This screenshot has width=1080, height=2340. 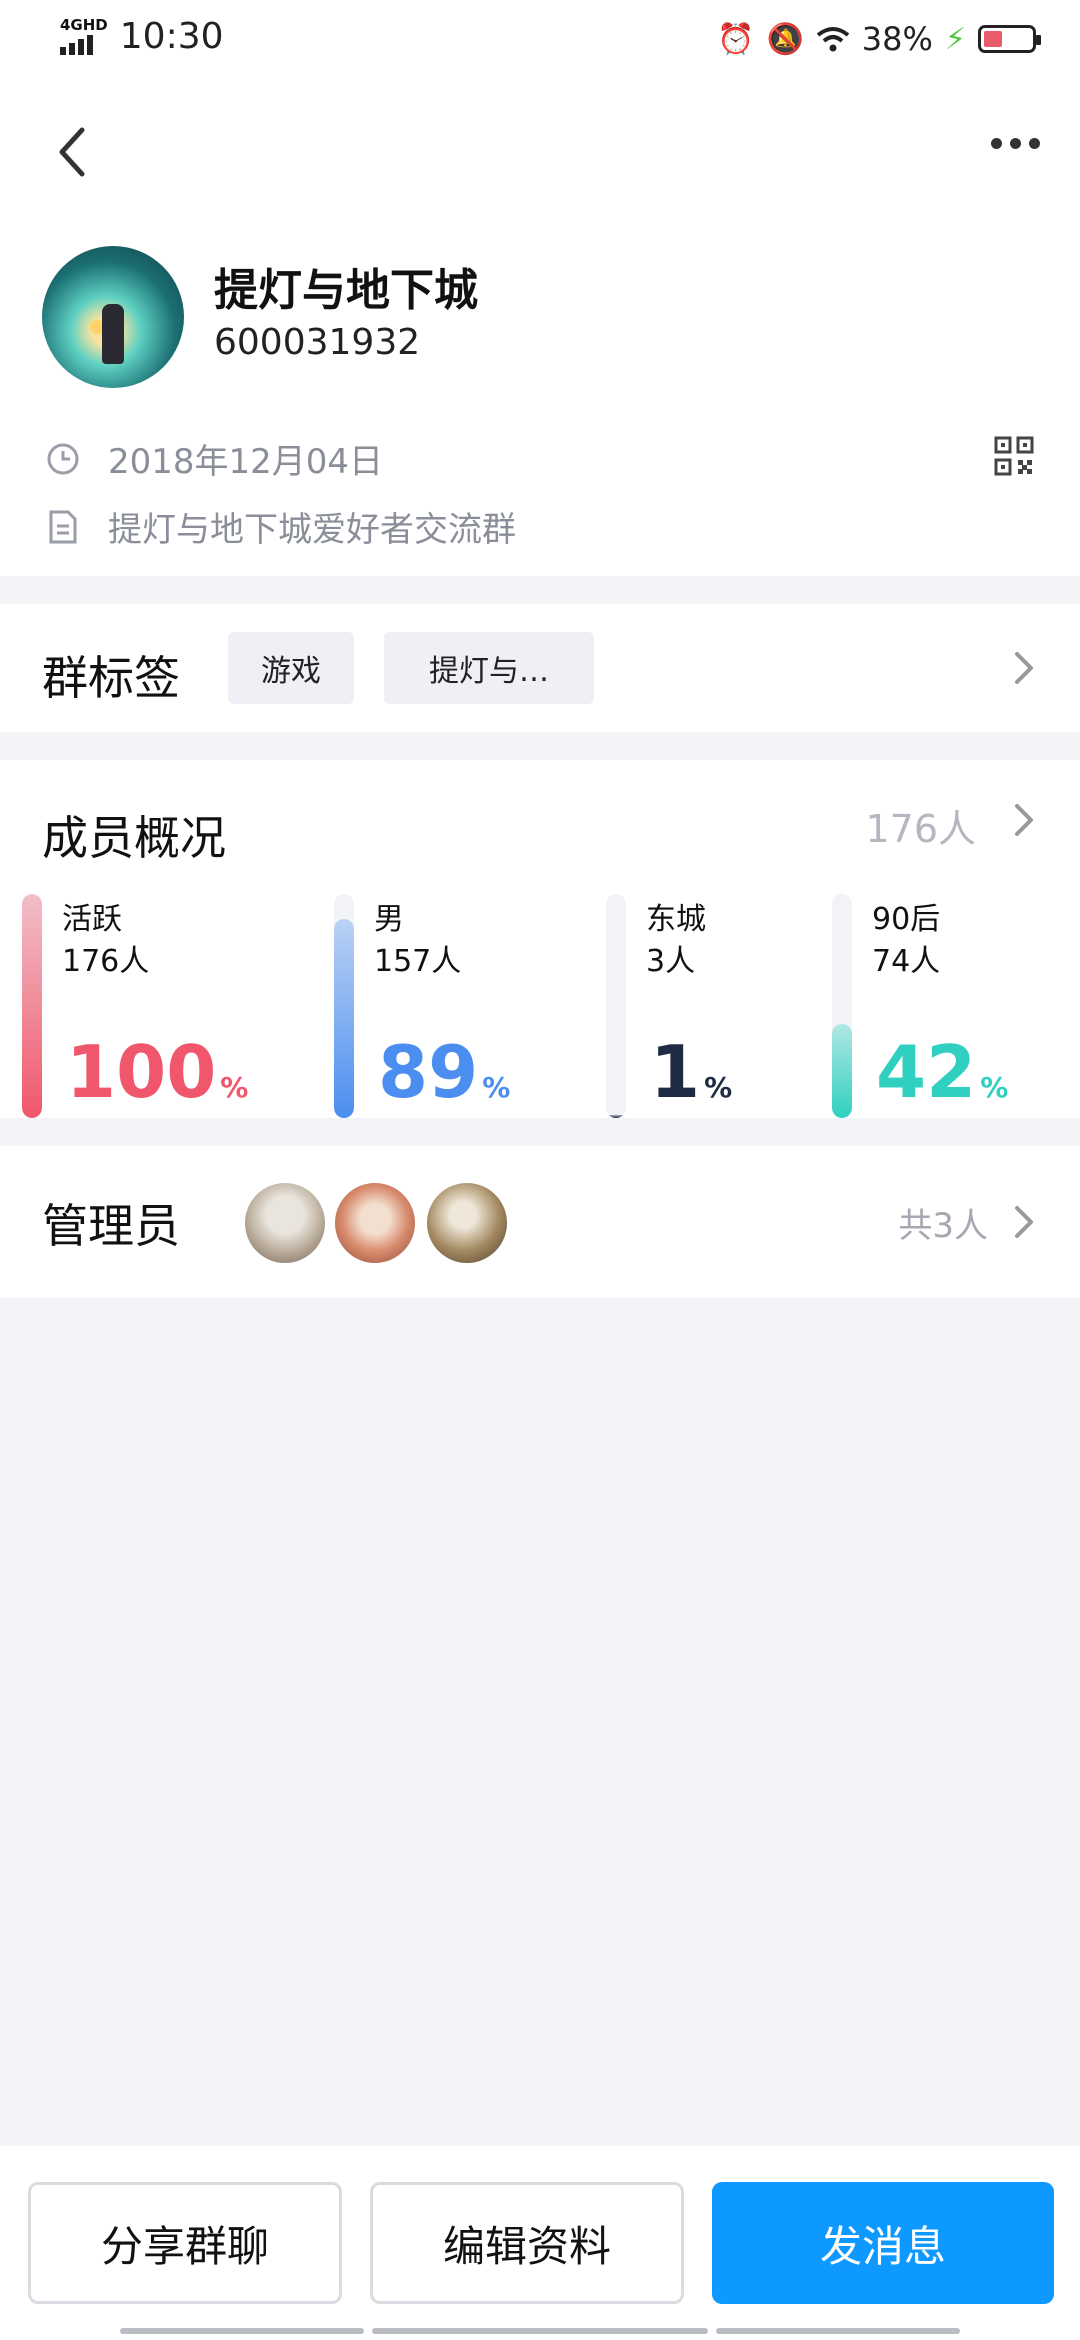 What do you see at coordinates (675, 1072) in the screenshot?
I see `stat-percent-value: 1` at bounding box center [675, 1072].